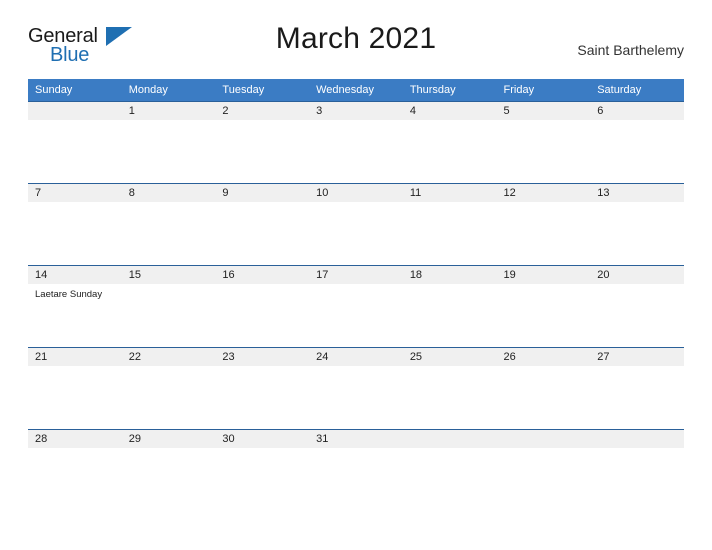  Describe the element at coordinates (356, 388) in the screenshot. I see `calendar-day-cell: 24` at that location.